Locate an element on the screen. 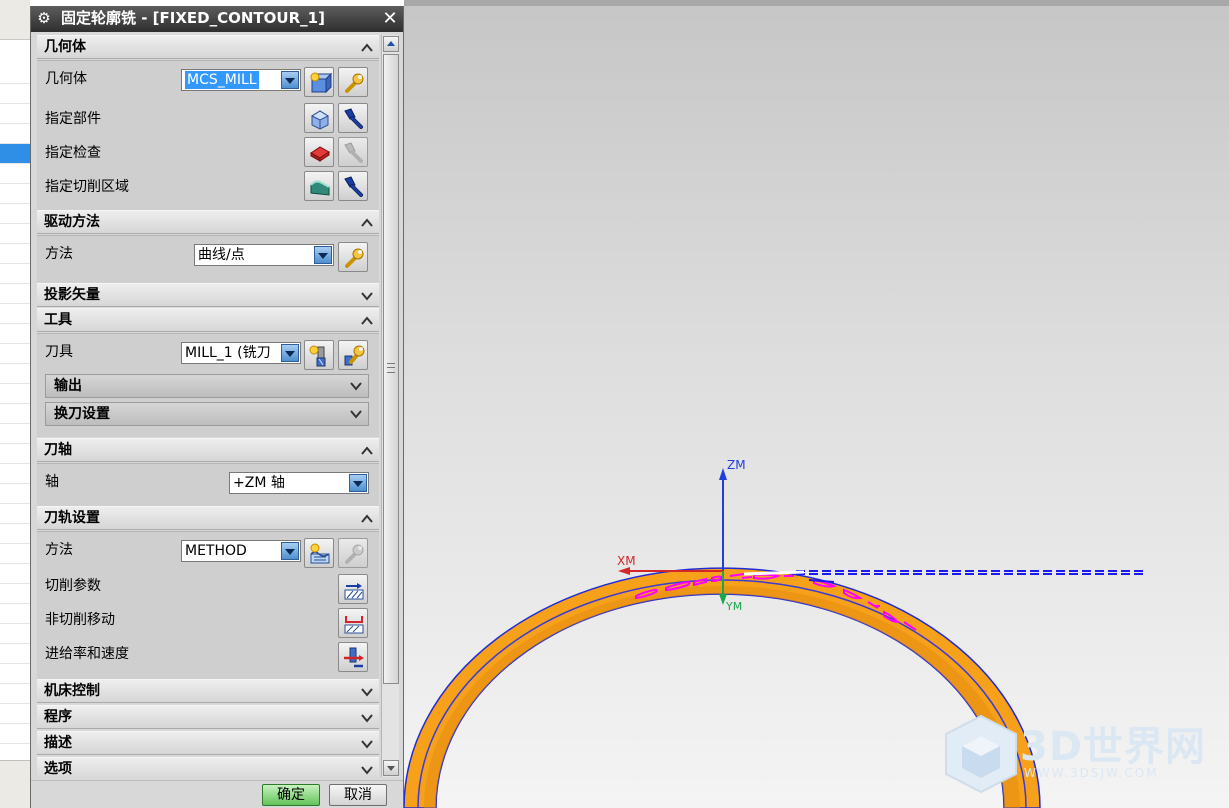 Image resolution: width=1229 pixels, height=808 pixels. cutting-params-label: 切削参数 is located at coordinates (73, 586).